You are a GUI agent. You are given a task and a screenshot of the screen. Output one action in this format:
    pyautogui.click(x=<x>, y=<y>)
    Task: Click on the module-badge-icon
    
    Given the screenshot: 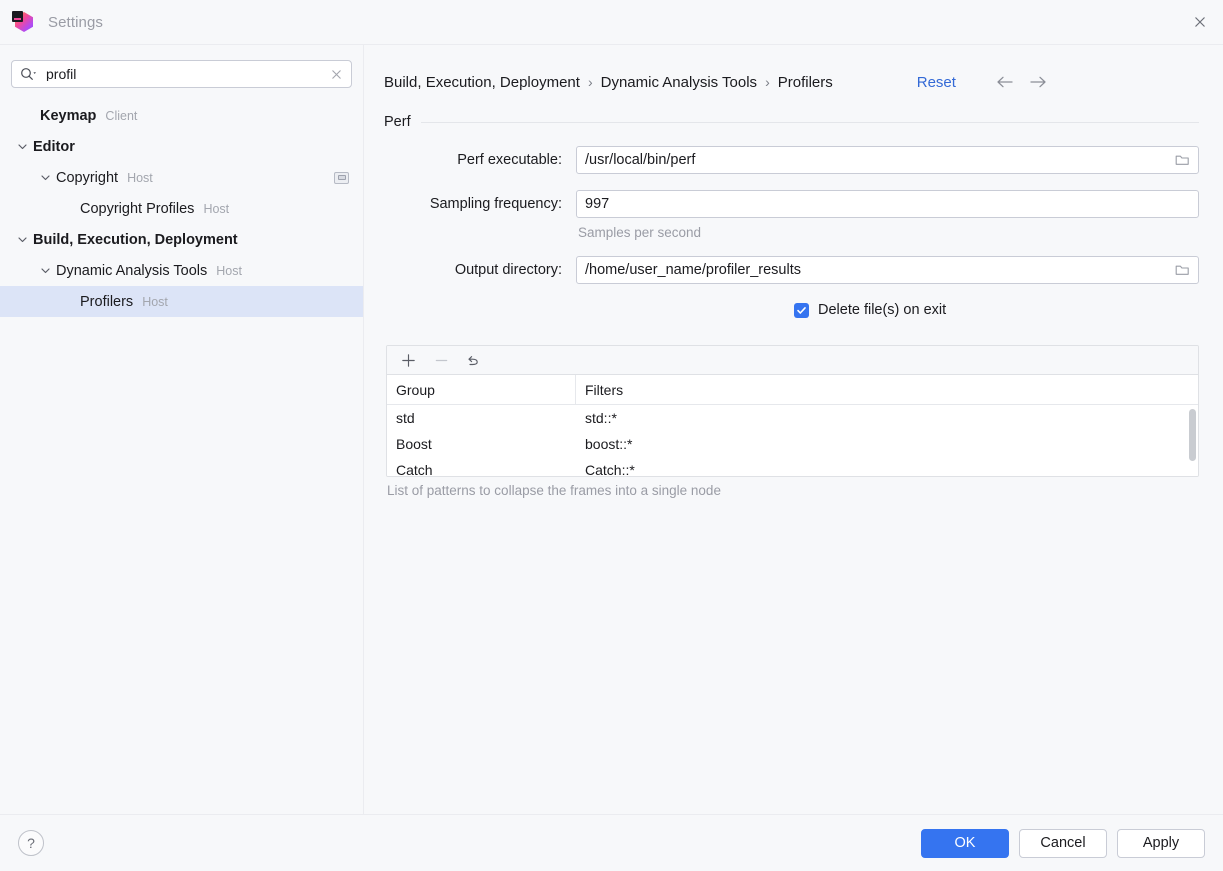 What is the action you would take?
    pyautogui.click(x=341, y=177)
    